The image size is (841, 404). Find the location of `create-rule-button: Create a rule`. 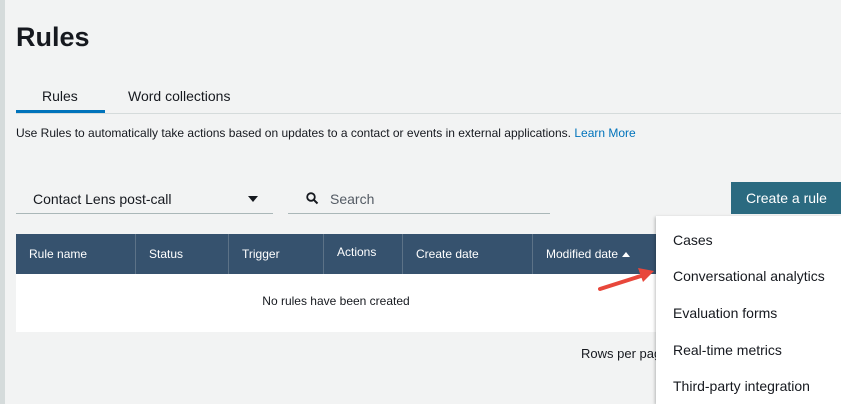

create-rule-button: Create a rule is located at coordinates (786, 198).